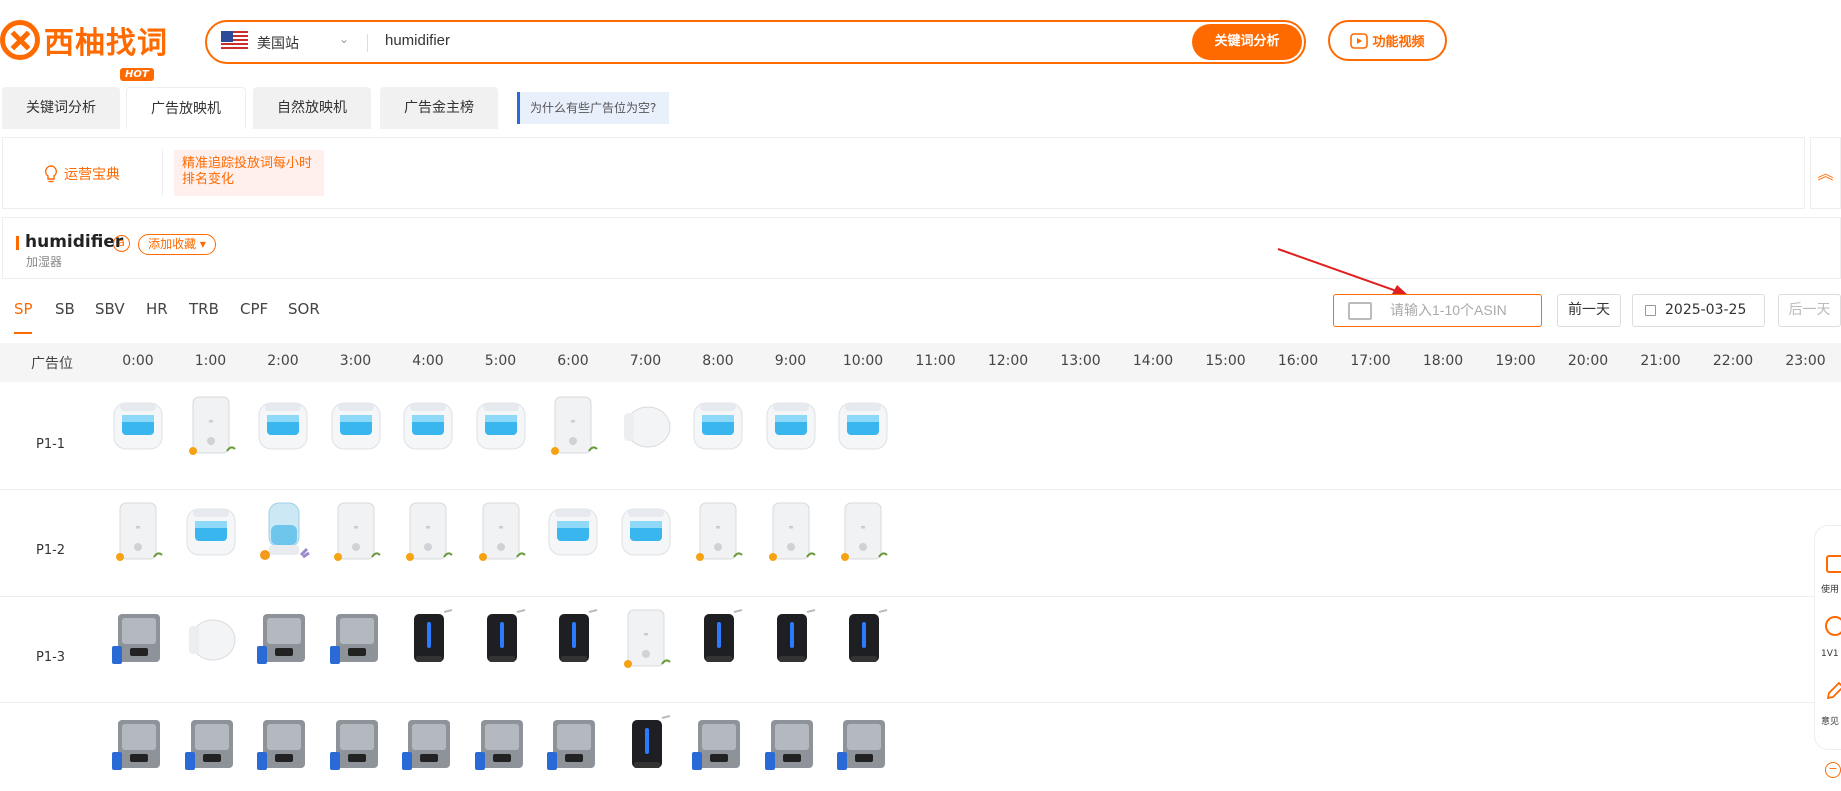 This screenshot has width=1841, height=791. What do you see at coordinates (355, 361) in the screenshot?
I see `column-header-hour: 3:00` at bounding box center [355, 361].